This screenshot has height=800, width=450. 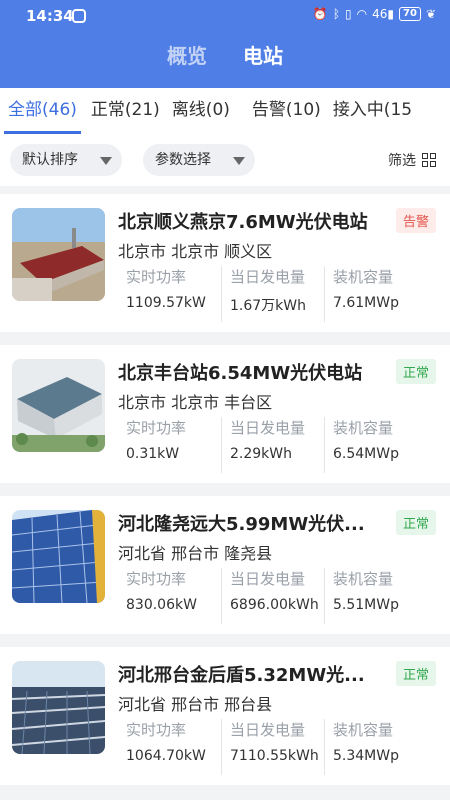 What do you see at coordinates (286, 111) in the screenshot?
I see `filter-tab-alarm: 告警(10)` at bounding box center [286, 111].